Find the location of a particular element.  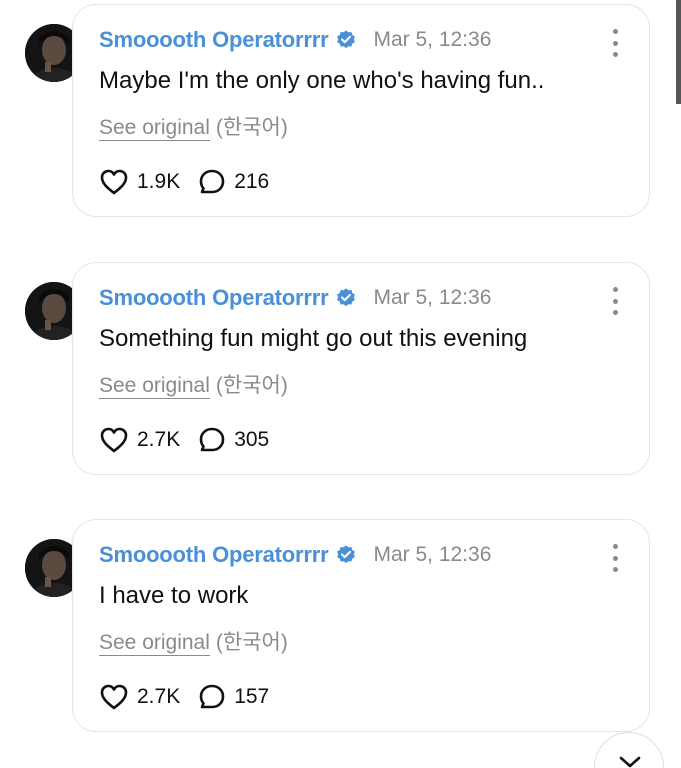

reply-button: 216 is located at coordinates (233, 182).